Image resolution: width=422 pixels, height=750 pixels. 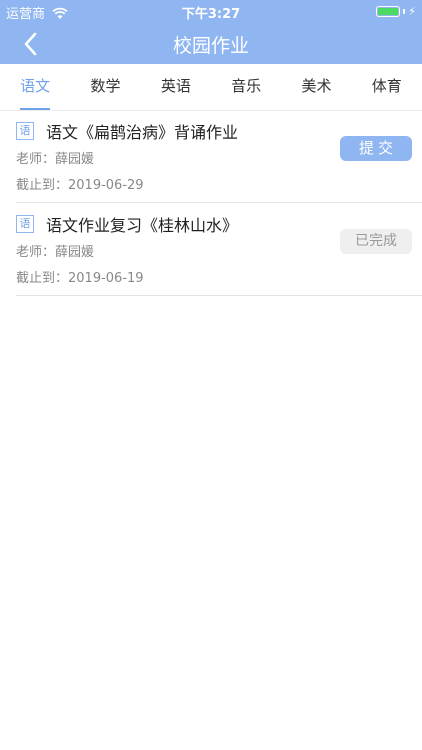 What do you see at coordinates (211, 14) in the screenshot?
I see `status-time: 下午3:27` at bounding box center [211, 14].